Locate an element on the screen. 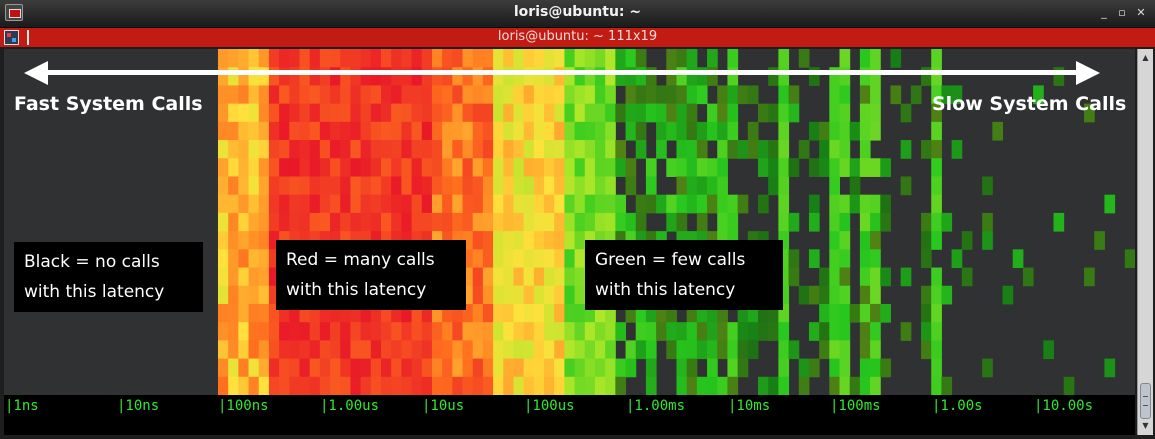 Image resolution: width=1155 pixels, height=439 pixels. scroll-up-icon: ▲ is located at coordinates (1145, 58).